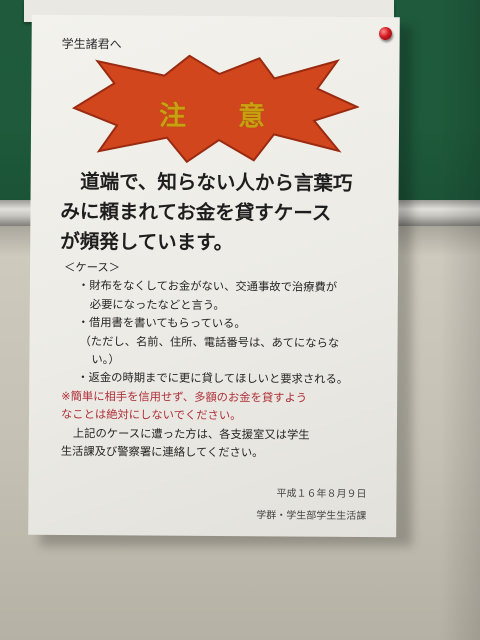  I want to click on lead-paragraph: 道端で、知らない人から言葉巧 みに頼まれてお金を貸すケース が頻発しています。, so click(225, 213).